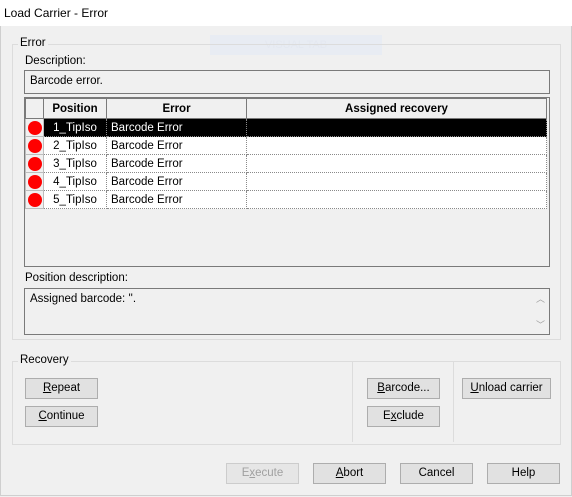 The height and width of the screenshot is (497, 572). I want to click on table-row: 4_TipIso Barcode Error, so click(286, 181).